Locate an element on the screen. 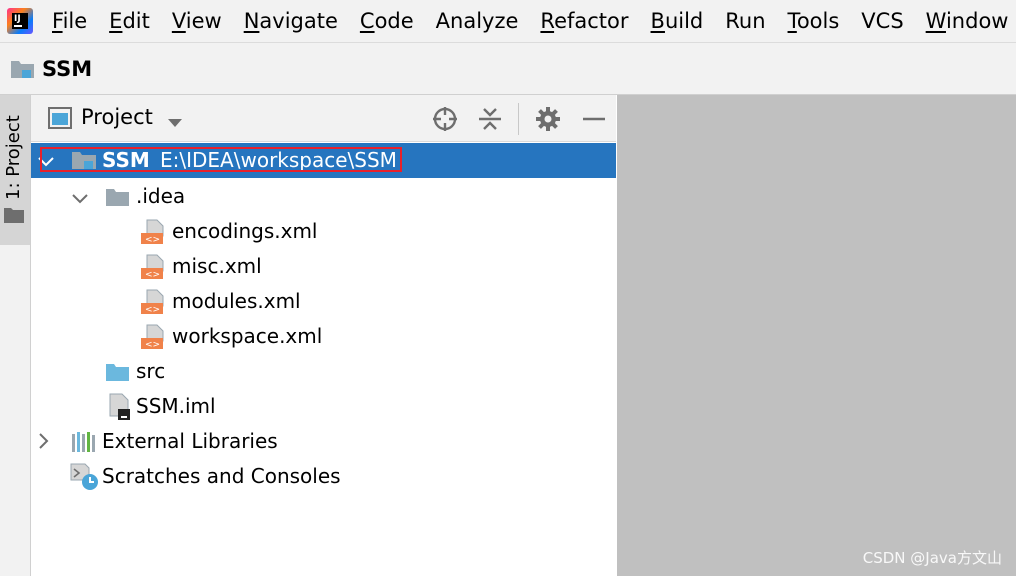 The width and height of the screenshot is (1016, 576). menu-navigate: Navigate is located at coordinates (291, 21).